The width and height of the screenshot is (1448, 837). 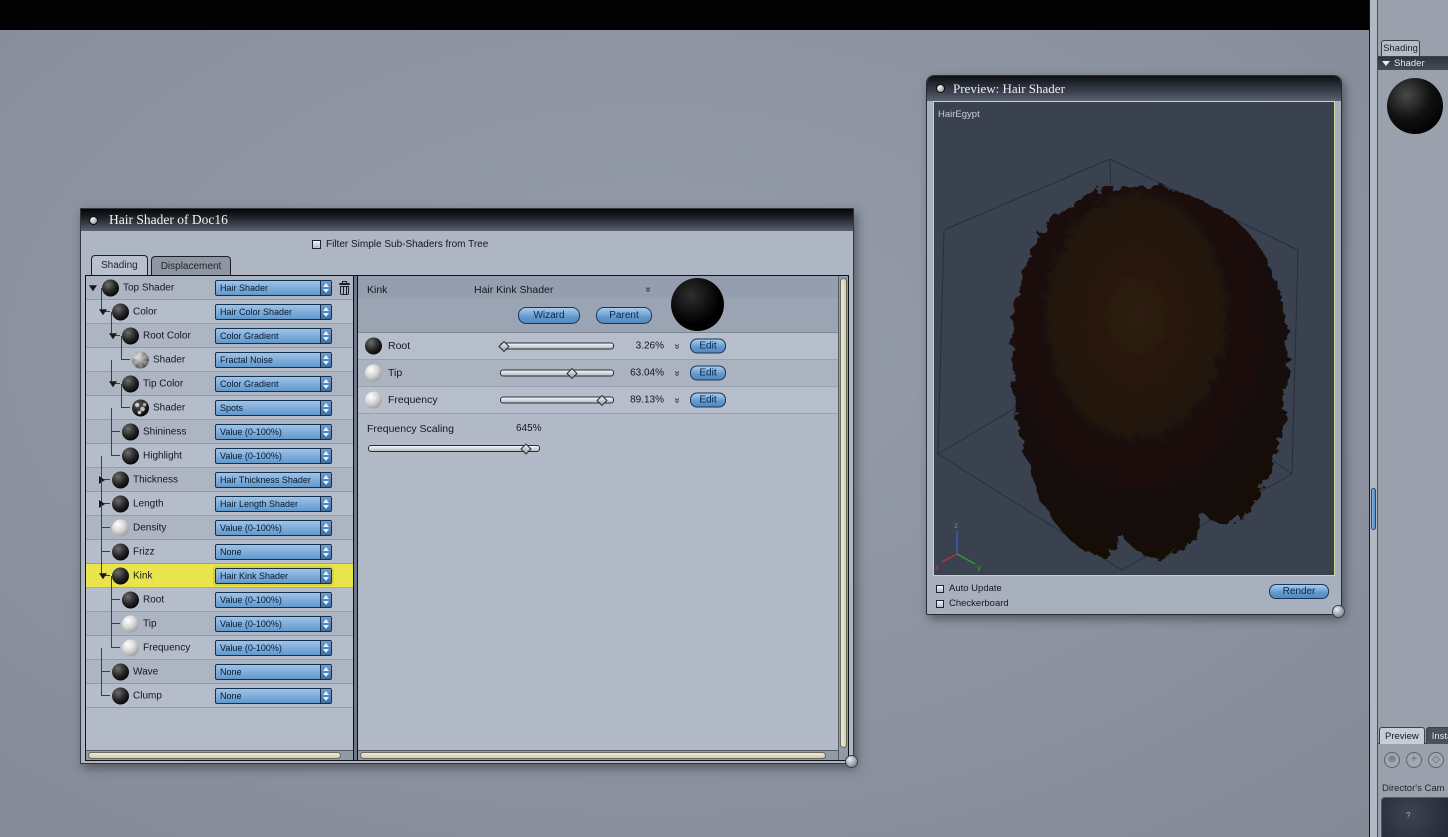 What do you see at coordinates (1386, 63) in the screenshot?
I see `disclosure-triangle-icon` at bounding box center [1386, 63].